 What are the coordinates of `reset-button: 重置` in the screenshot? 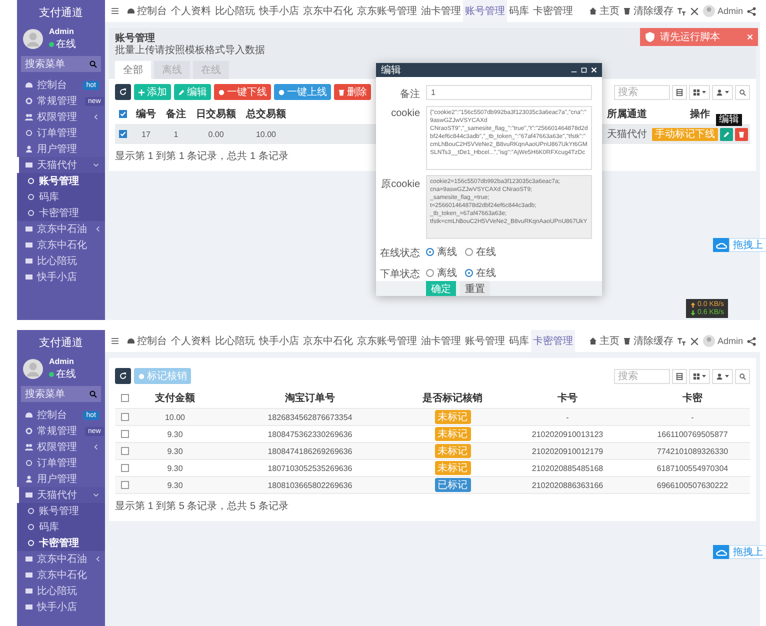 It's located at (475, 288).